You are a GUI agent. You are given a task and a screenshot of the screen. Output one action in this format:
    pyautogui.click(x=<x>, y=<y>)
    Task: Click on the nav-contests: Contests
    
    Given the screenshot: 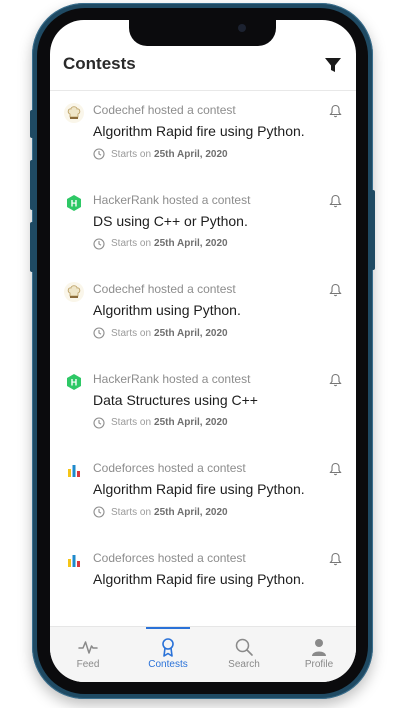 What is the action you would take?
    pyautogui.click(x=168, y=654)
    